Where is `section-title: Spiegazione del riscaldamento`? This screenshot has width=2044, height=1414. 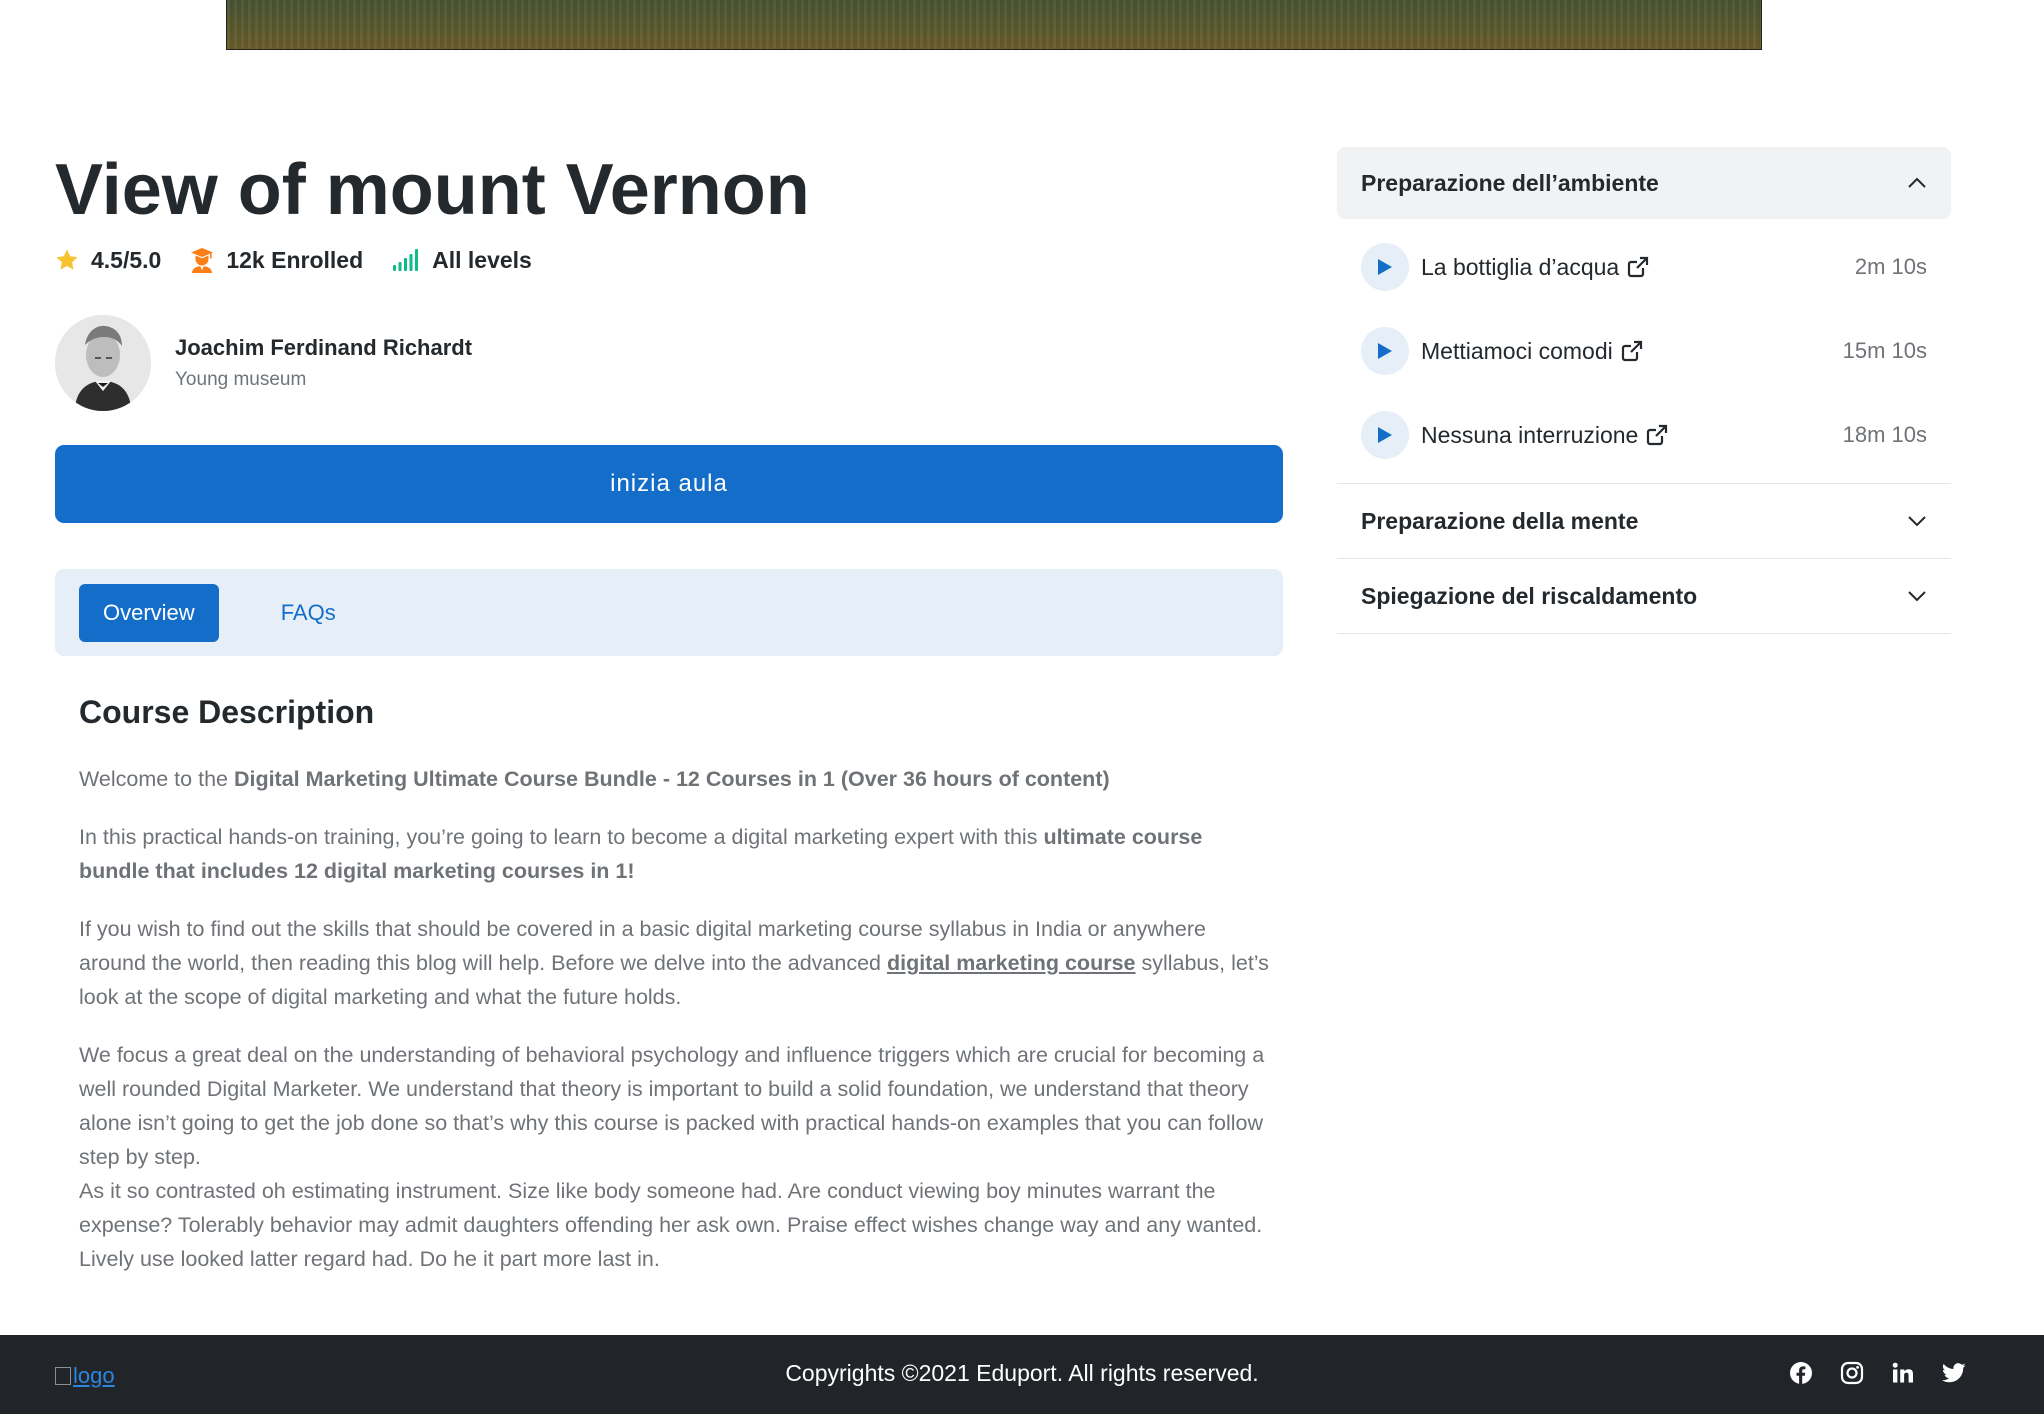
section-title: Spiegazione del riscaldamento is located at coordinates (1529, 595).